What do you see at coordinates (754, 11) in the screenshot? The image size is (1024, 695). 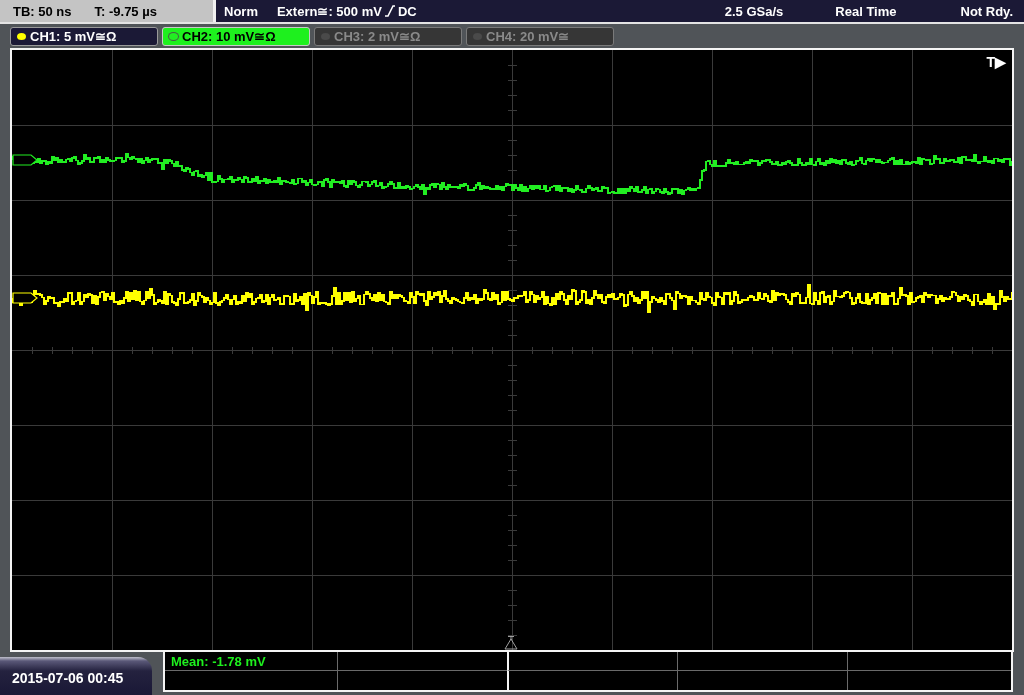 I see `sample-rate: 2.5 GSa/s` at bounding box center [754, 11].